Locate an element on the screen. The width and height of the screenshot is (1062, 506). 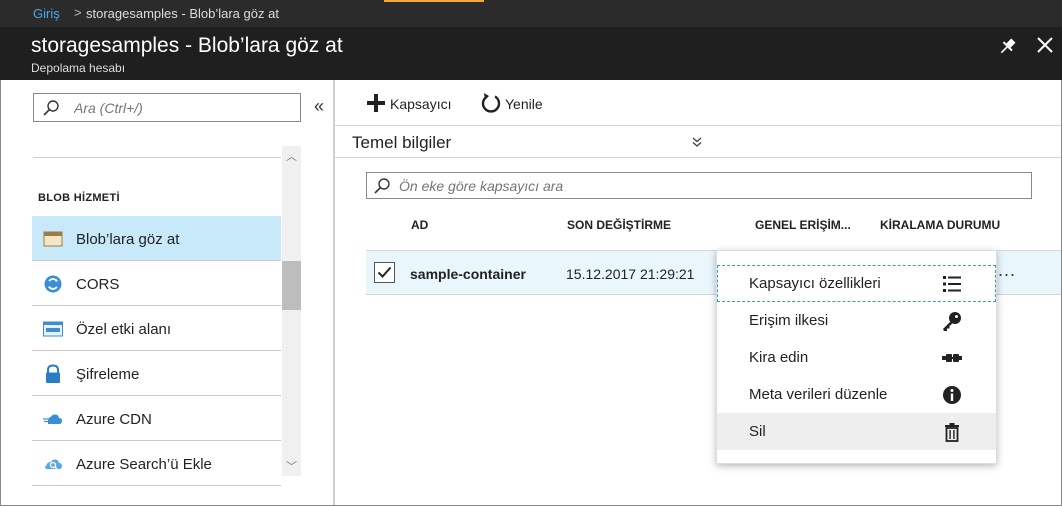
sidebar-item-label: Şifreleme is located at coordinates (108, 374).